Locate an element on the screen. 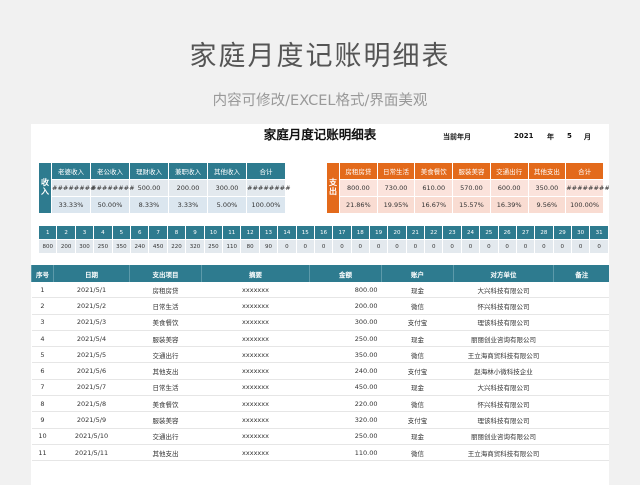 Image resolution: width=640 pixels, height=485 pixels. table-row: 6 2021/5/6 其他支出 xxxxxxx 240.00 支付宝 赵海林小微科技企业 is located at coordinates (320, 371).